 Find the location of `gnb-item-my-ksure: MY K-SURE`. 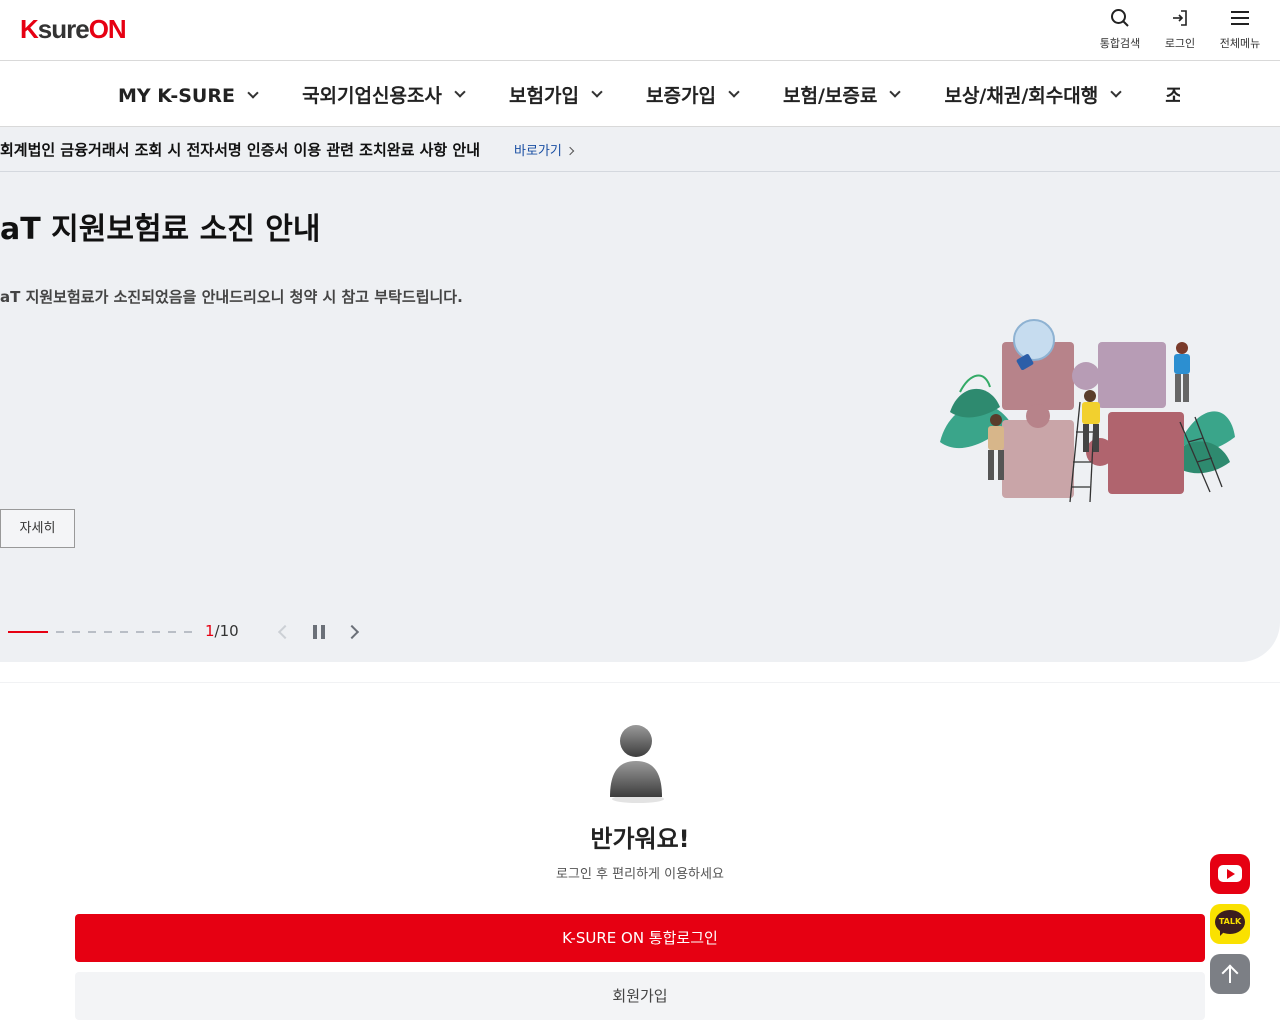

gnb-item-my-ksure: MY K-SURE is located at coordinates (188, 95).